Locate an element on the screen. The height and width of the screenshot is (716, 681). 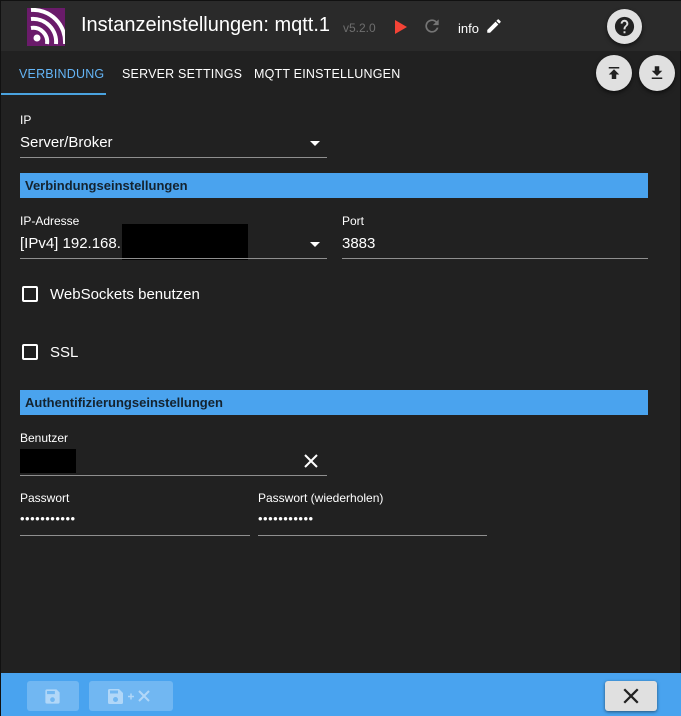
password-input: ••••••••••• is located at coordinates (48, 518).